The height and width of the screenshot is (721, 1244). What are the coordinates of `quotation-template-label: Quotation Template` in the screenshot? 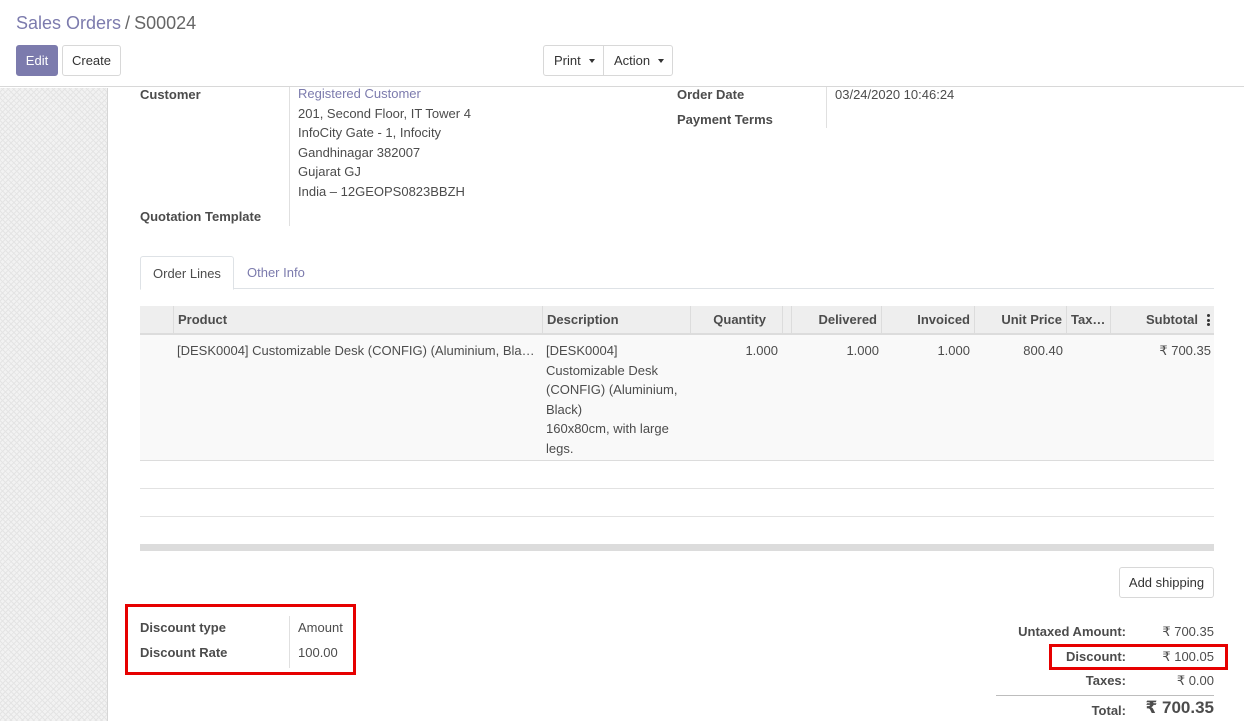 It's located at (201, 216).